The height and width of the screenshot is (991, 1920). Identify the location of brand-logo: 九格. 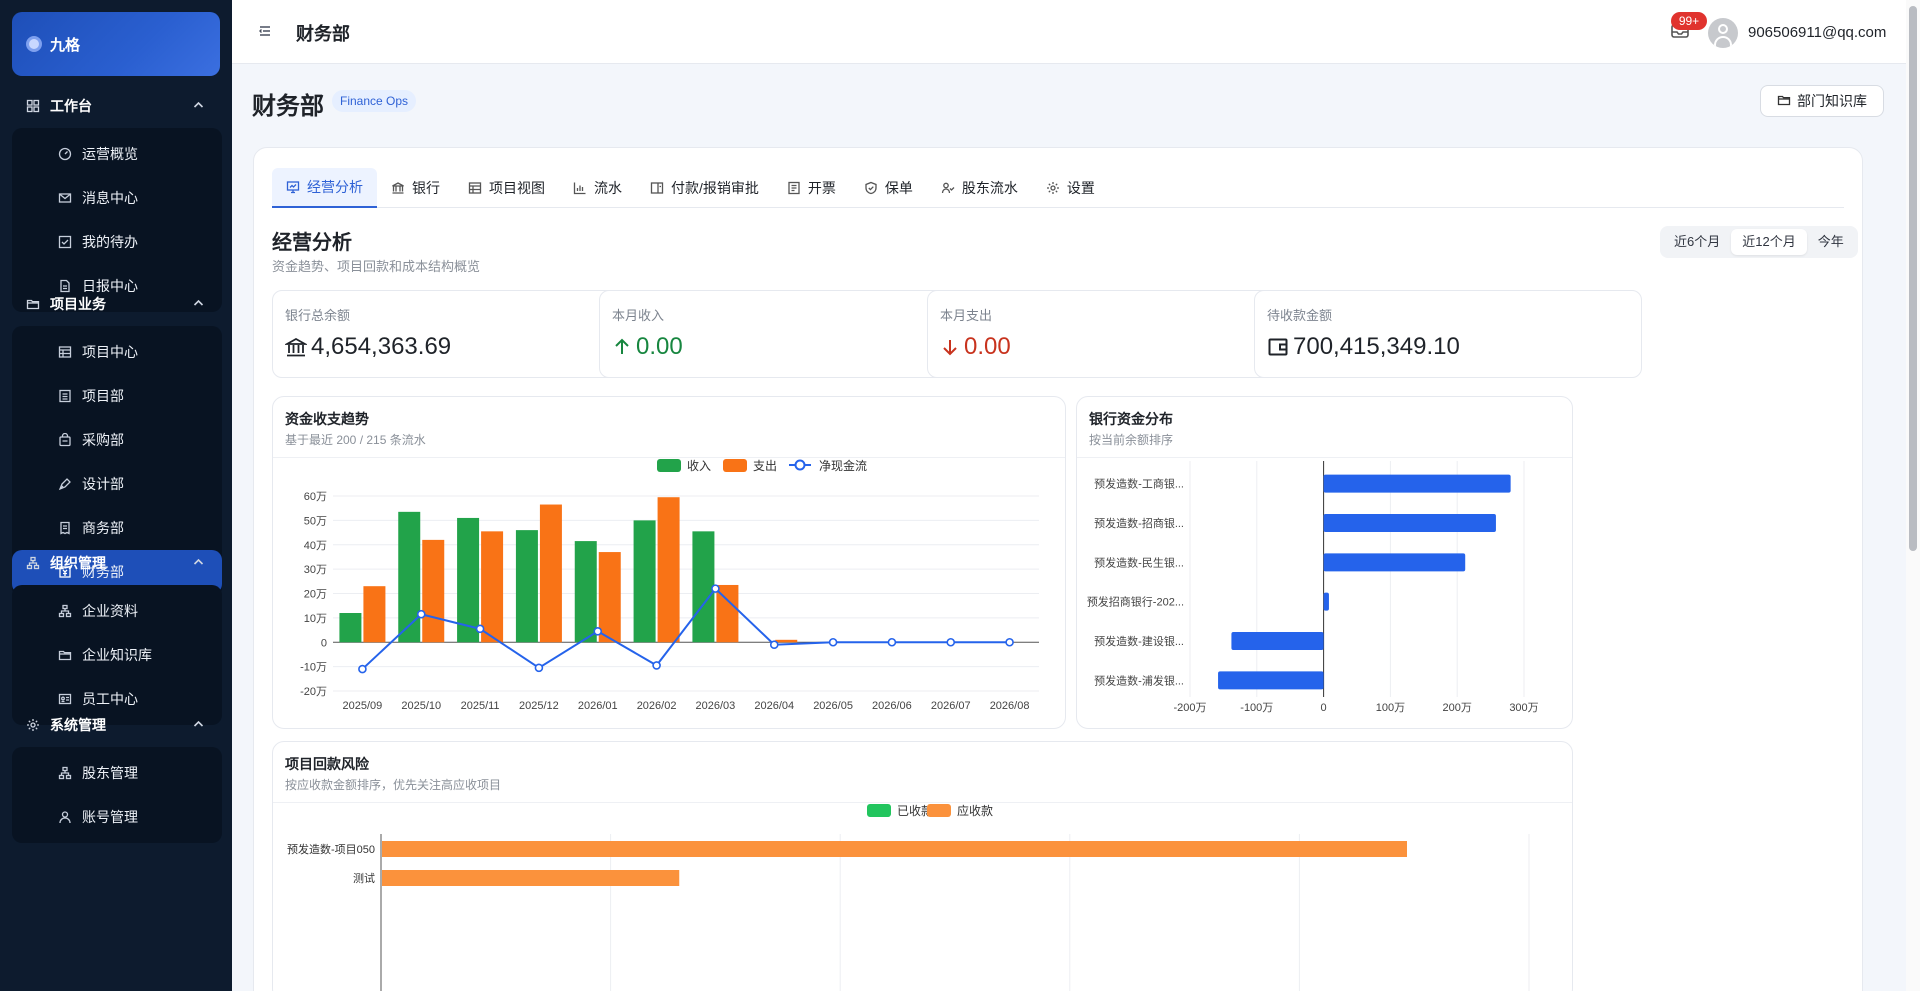
(116, 44).